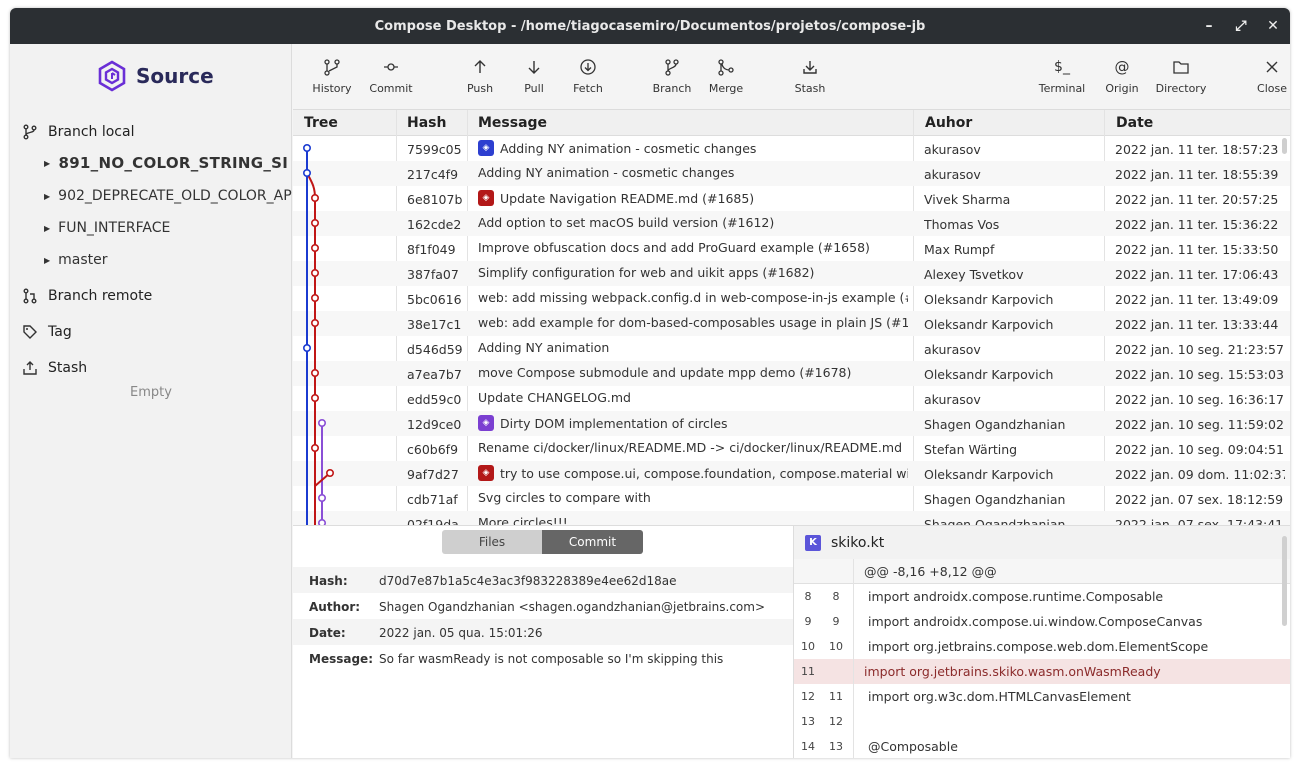  I want to click on row-message: Adding NY animation, so click(693, 347).